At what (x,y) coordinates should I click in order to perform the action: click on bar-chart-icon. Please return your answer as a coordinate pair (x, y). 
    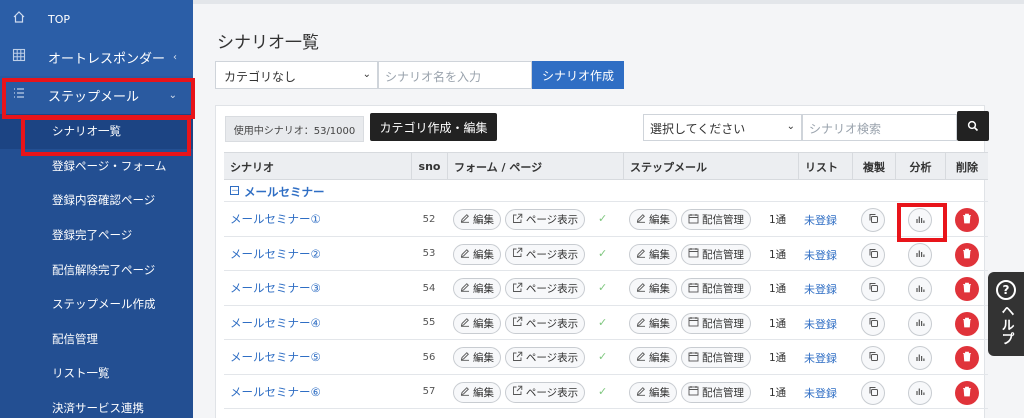
    Looking at the image, I should click on (920, 358).